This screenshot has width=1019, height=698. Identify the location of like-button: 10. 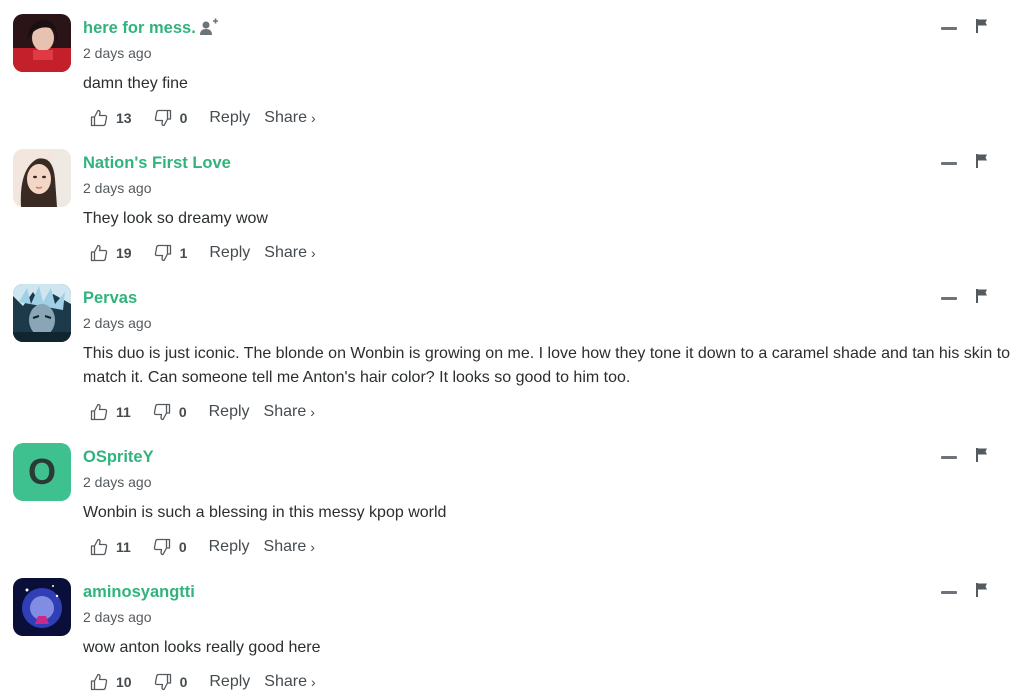
(111, 682).